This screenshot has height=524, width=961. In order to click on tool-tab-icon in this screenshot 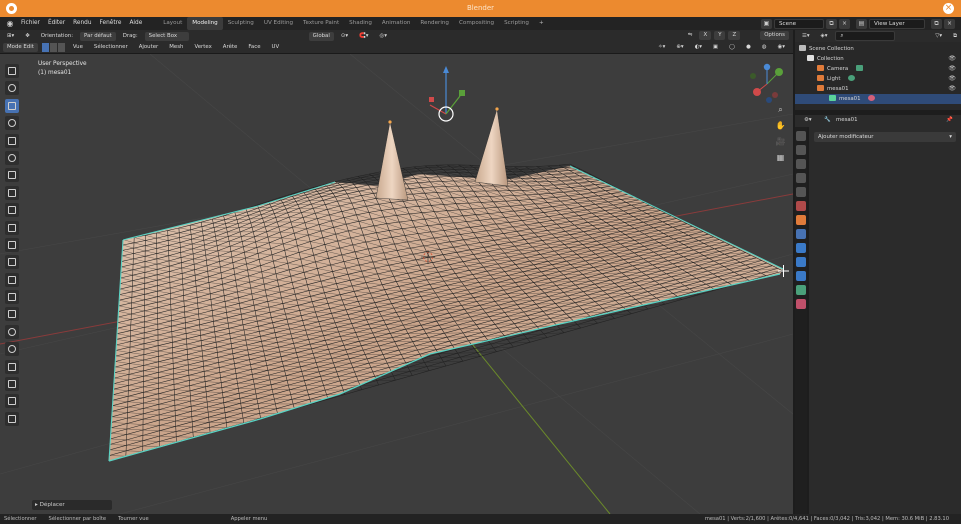, I will do `click(801, 136)`.